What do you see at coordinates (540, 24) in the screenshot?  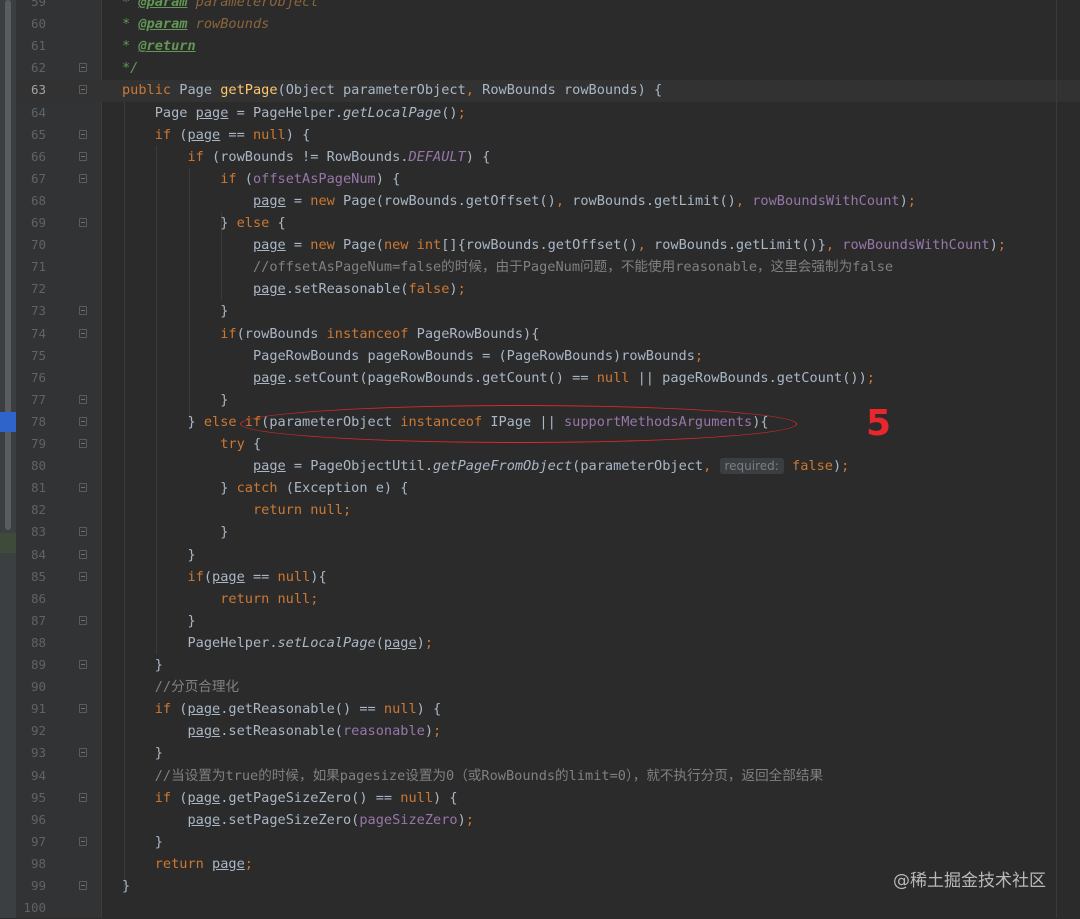 I see `code-line: 60 * @param rowBounds` at bounding box center [540, 24].